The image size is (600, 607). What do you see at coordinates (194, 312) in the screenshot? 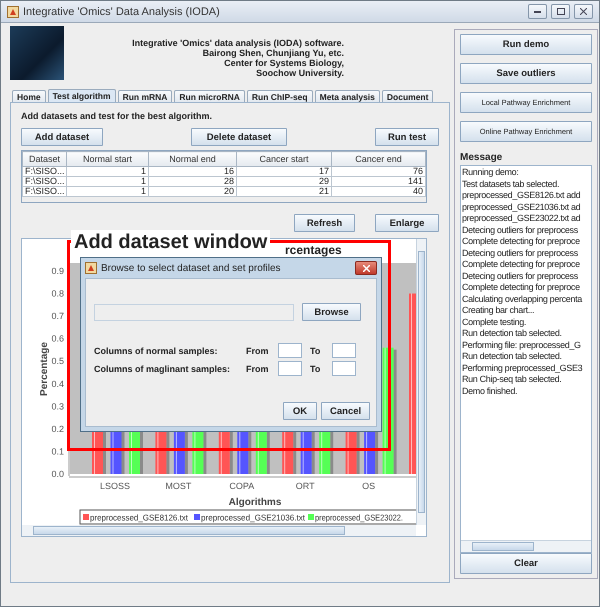
I see `file-path-field` at bounding box center [194, 312].